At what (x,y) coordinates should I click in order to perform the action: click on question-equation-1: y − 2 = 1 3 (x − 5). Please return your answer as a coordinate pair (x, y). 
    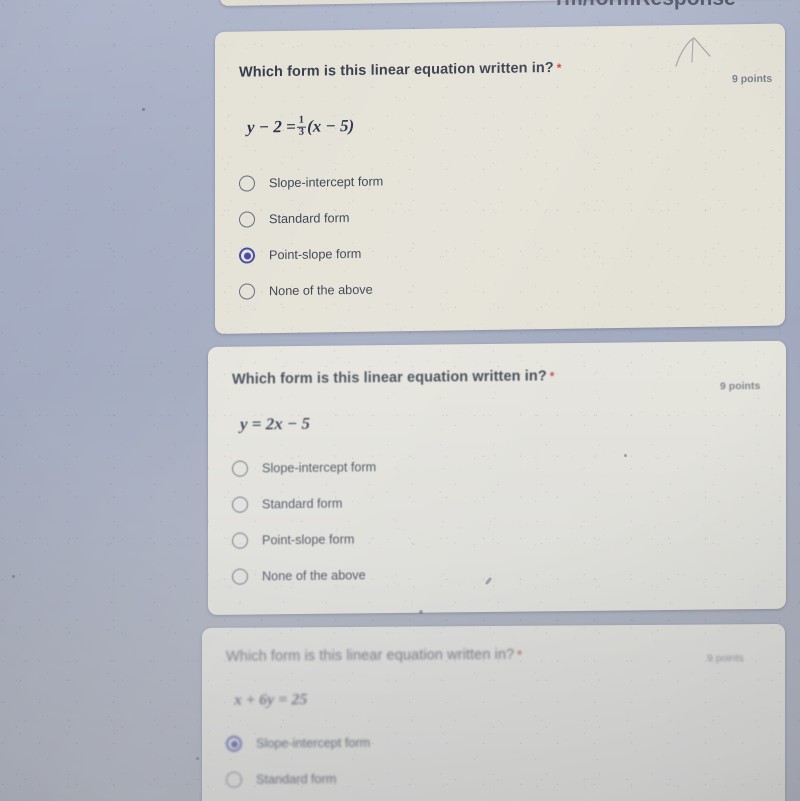
    Looking at the image, I should click on (301, 127).